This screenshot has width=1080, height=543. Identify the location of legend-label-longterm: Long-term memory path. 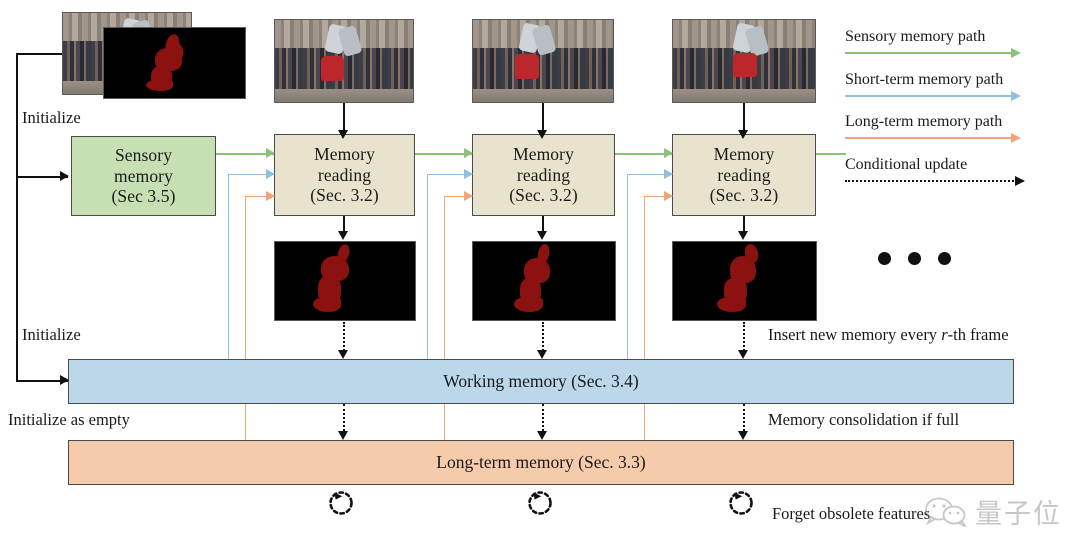
(924, 121).